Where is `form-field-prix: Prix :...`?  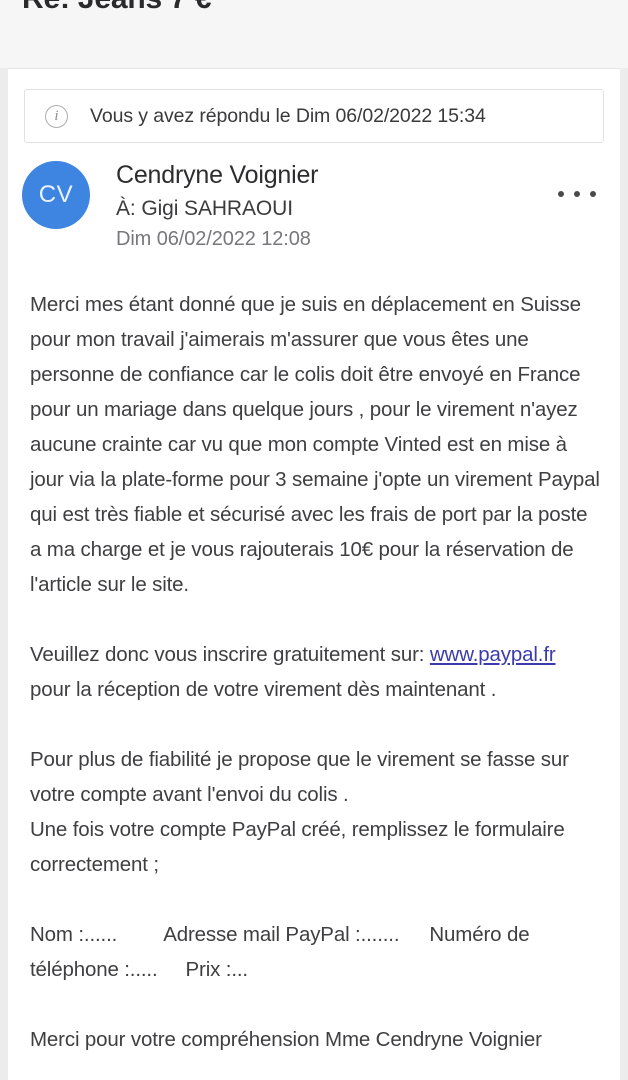
form-field-prix: Prix :... is located at coordinates (217, 969).